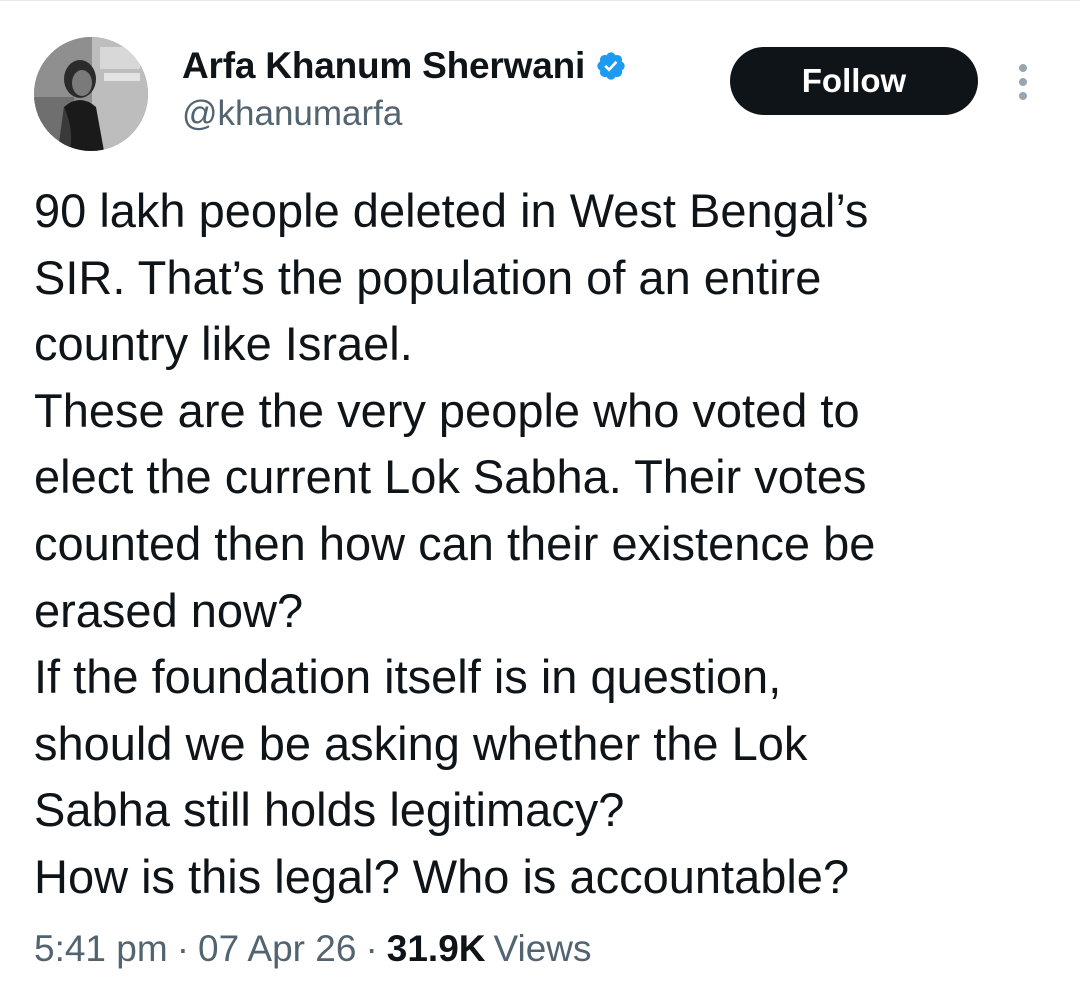 The width and height of the screenshot is (1080, 998). What do you see at coordinates (421, 743) in the screenshot?
I see `tweet-line: should we be asking whether the Lok` at bounding box center [421, 743].